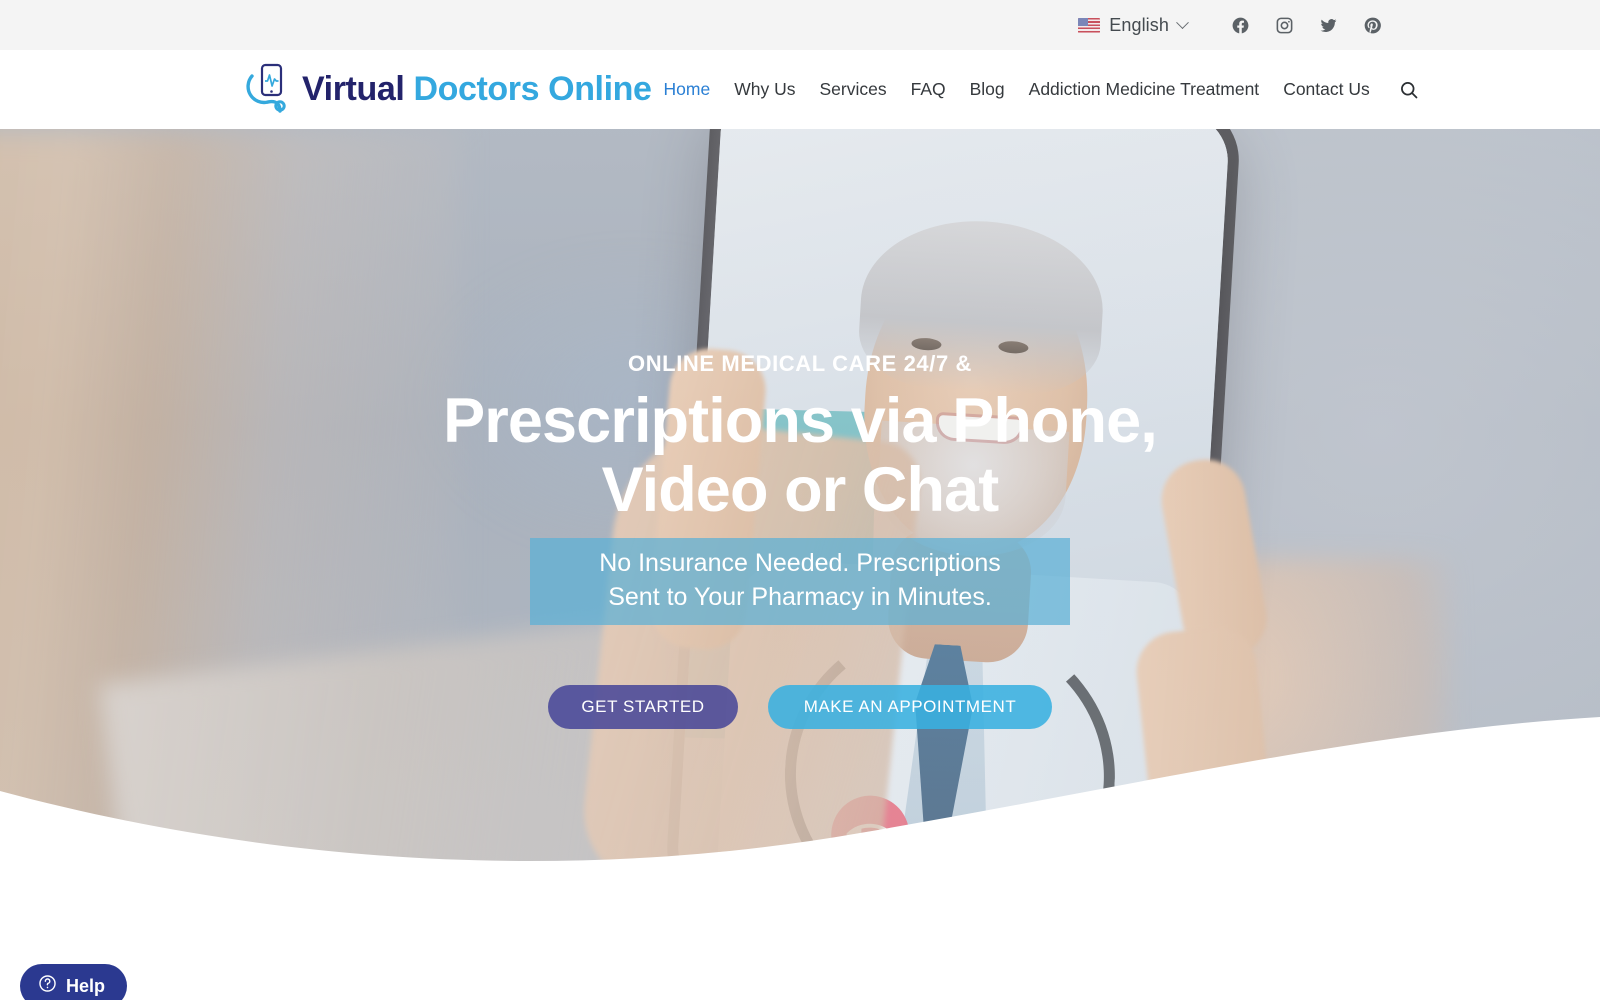 This screenshot has height=1000, width=1600. I want to click on hero-subtitle-line-2: Sent to Your Pharmacy in Minutes., so click(800, 596).